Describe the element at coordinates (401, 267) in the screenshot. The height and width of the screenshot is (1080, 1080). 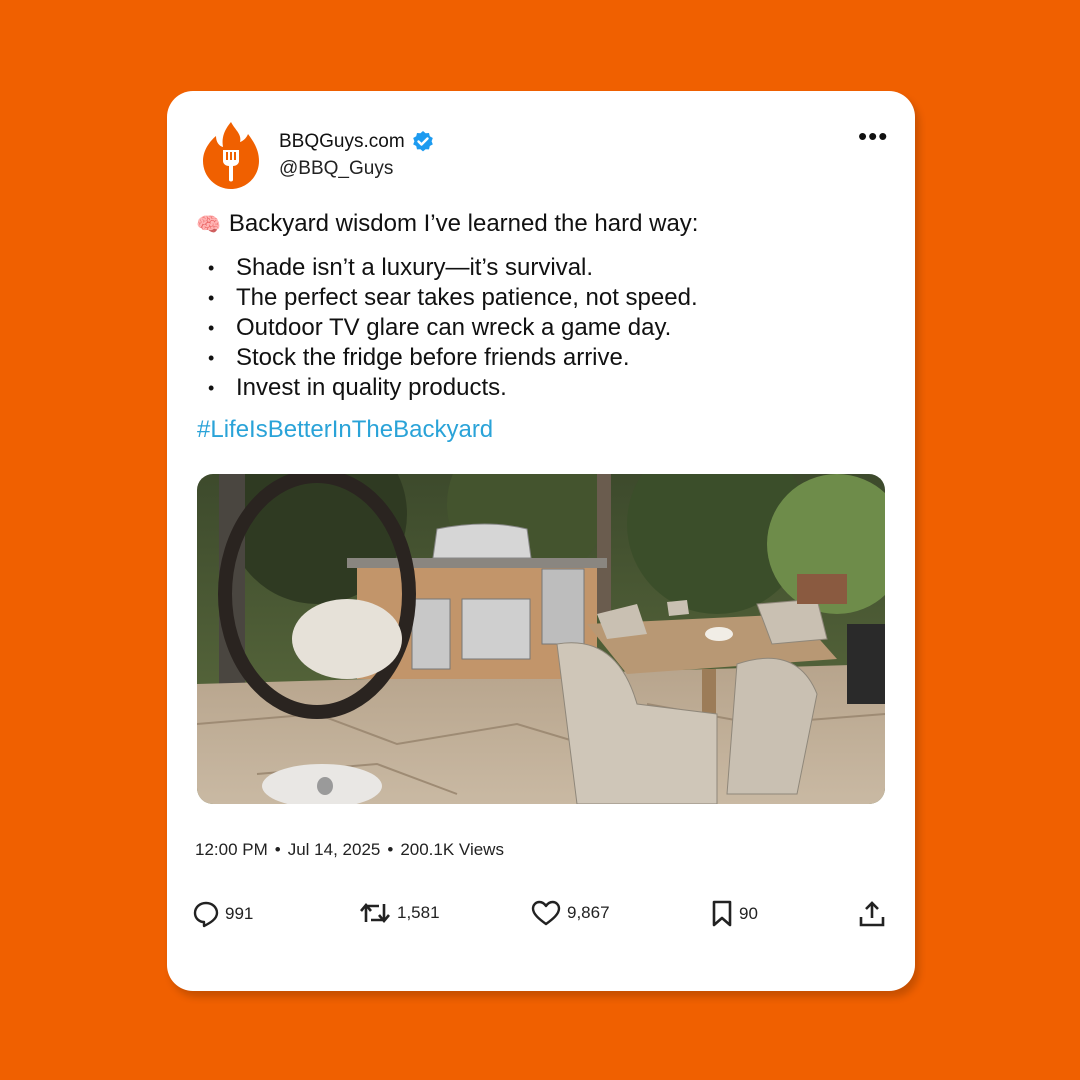
I see `list-item: • Shade isn’t a luxury—it’s survival.` at that location.